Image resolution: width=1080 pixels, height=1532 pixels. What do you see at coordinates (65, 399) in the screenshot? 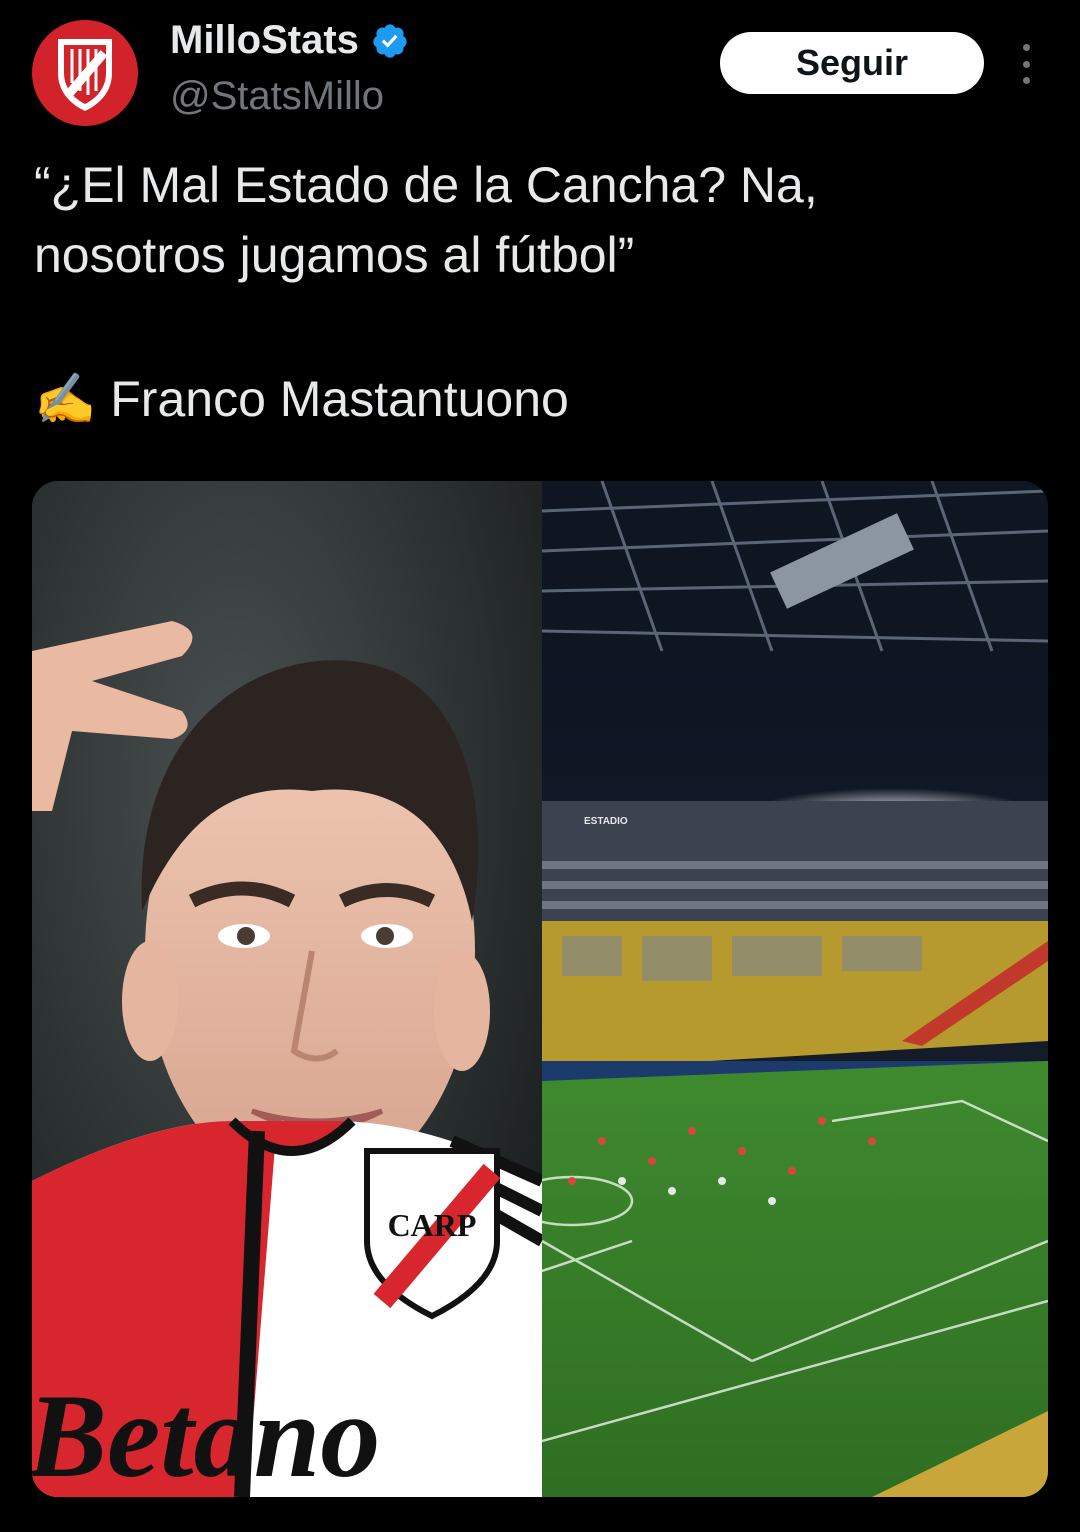
I see `writing-hand-icon: ✍️` at bounding box center [65, 399].